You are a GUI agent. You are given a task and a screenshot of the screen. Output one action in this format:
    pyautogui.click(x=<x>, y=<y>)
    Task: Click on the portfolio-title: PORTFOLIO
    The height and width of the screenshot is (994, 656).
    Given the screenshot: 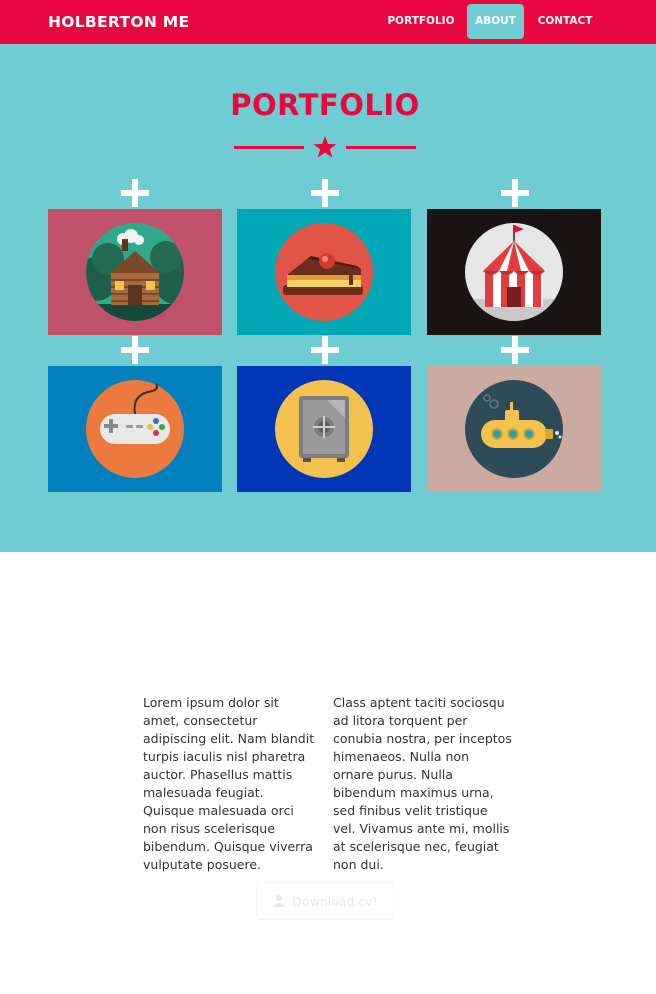 What is the action you would take?
    pyautogui.click(x=325, y=105)
    